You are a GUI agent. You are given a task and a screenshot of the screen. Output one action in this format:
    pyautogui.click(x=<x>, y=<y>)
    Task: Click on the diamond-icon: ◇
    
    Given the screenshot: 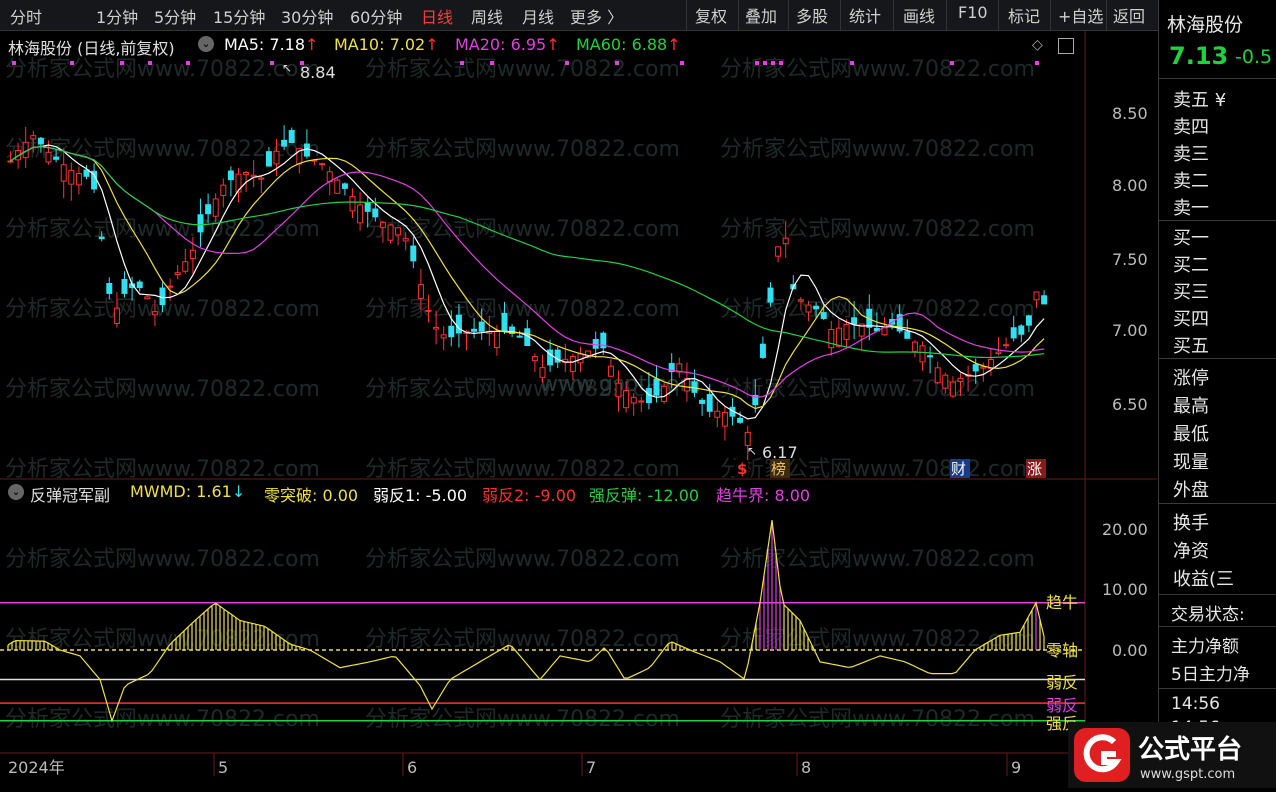 What is the action you would take?
    pyautogui.click(x=1037, y=45)
    